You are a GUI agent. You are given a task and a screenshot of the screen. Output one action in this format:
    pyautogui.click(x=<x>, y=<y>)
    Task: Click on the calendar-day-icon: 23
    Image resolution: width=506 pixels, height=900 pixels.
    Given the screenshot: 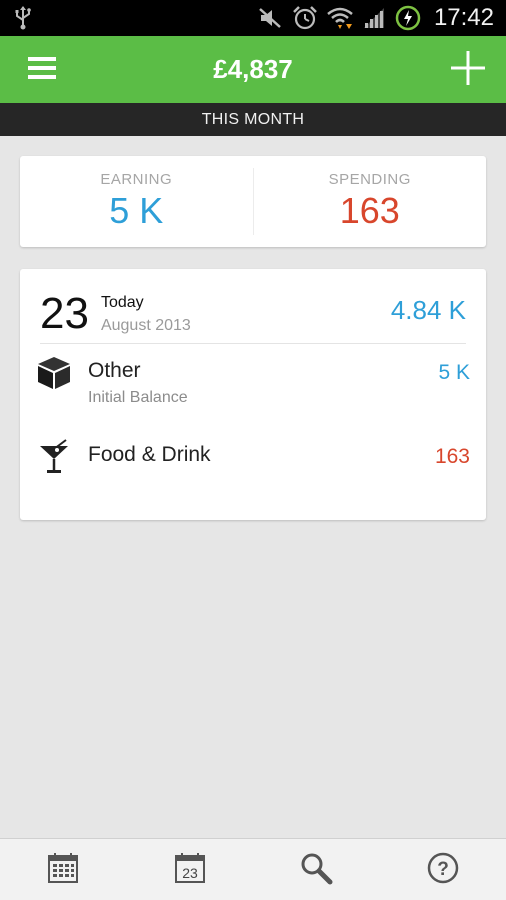 What is the action you would take?
    pyautogui.click(x=190, y=870)
    